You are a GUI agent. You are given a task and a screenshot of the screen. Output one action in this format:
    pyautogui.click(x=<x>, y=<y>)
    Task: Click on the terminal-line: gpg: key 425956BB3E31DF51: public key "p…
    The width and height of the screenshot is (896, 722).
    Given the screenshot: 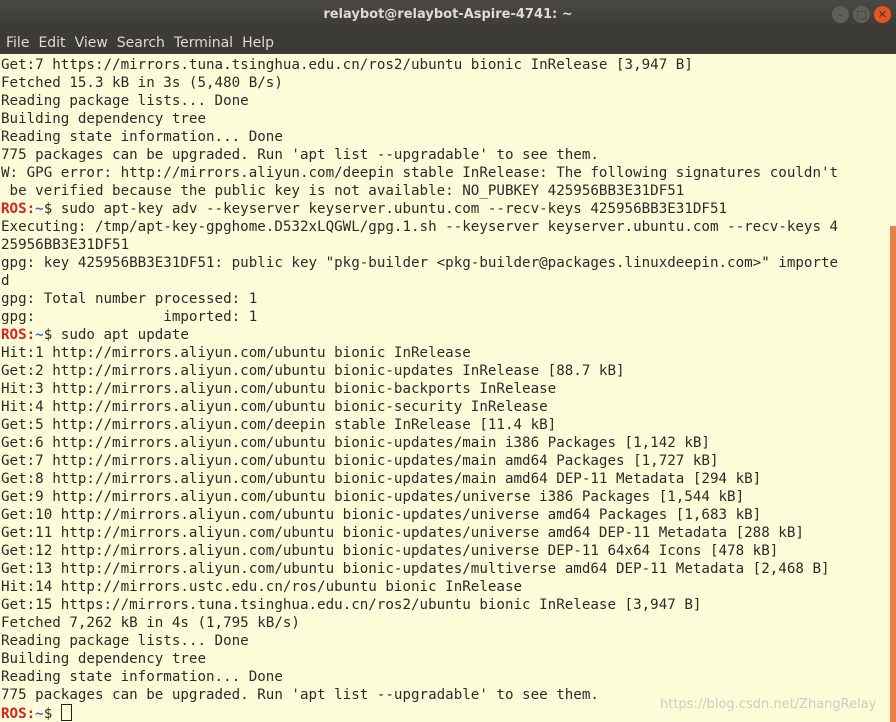 What is the action you would take?
    pyautogui.click(x=420, y=263)
    